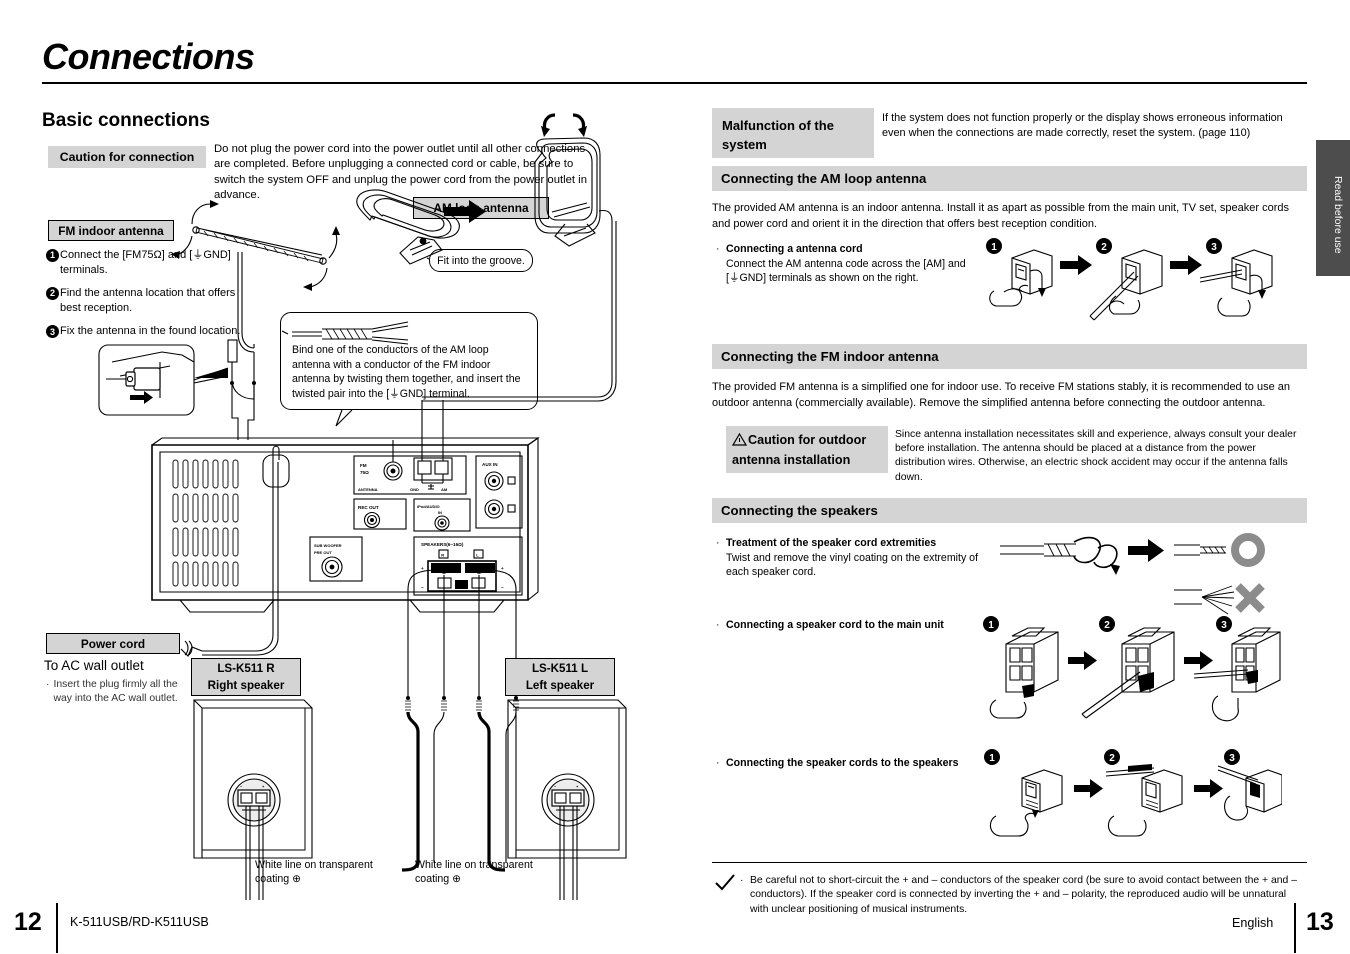 Image resolution: width=1350 pixels, height=954 pixels. Describe the element at coordinates (344, 418) in the screenshot. I see `callout-tail` at that location.